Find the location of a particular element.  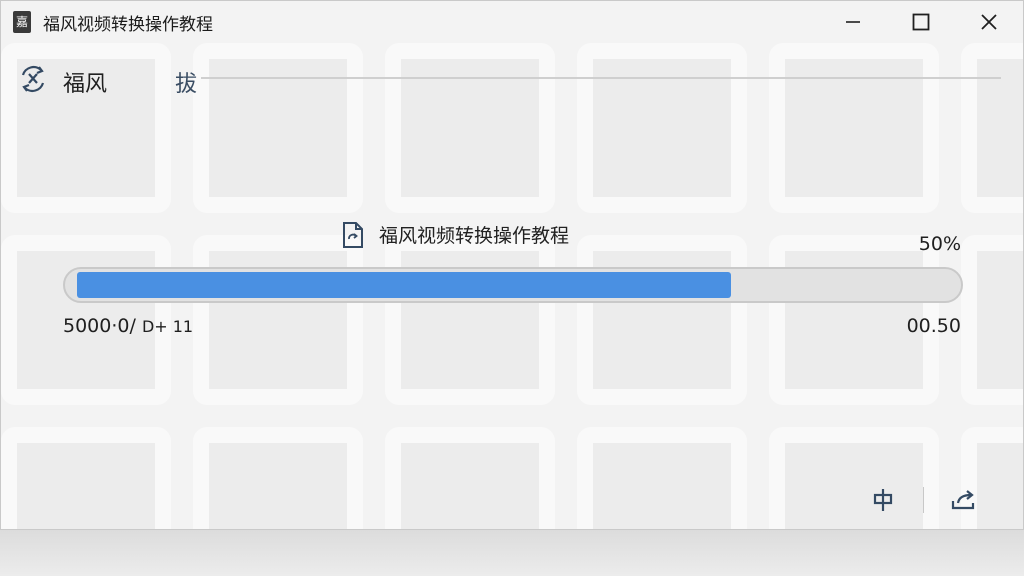

action-bar is located at coordinates (923, 500).